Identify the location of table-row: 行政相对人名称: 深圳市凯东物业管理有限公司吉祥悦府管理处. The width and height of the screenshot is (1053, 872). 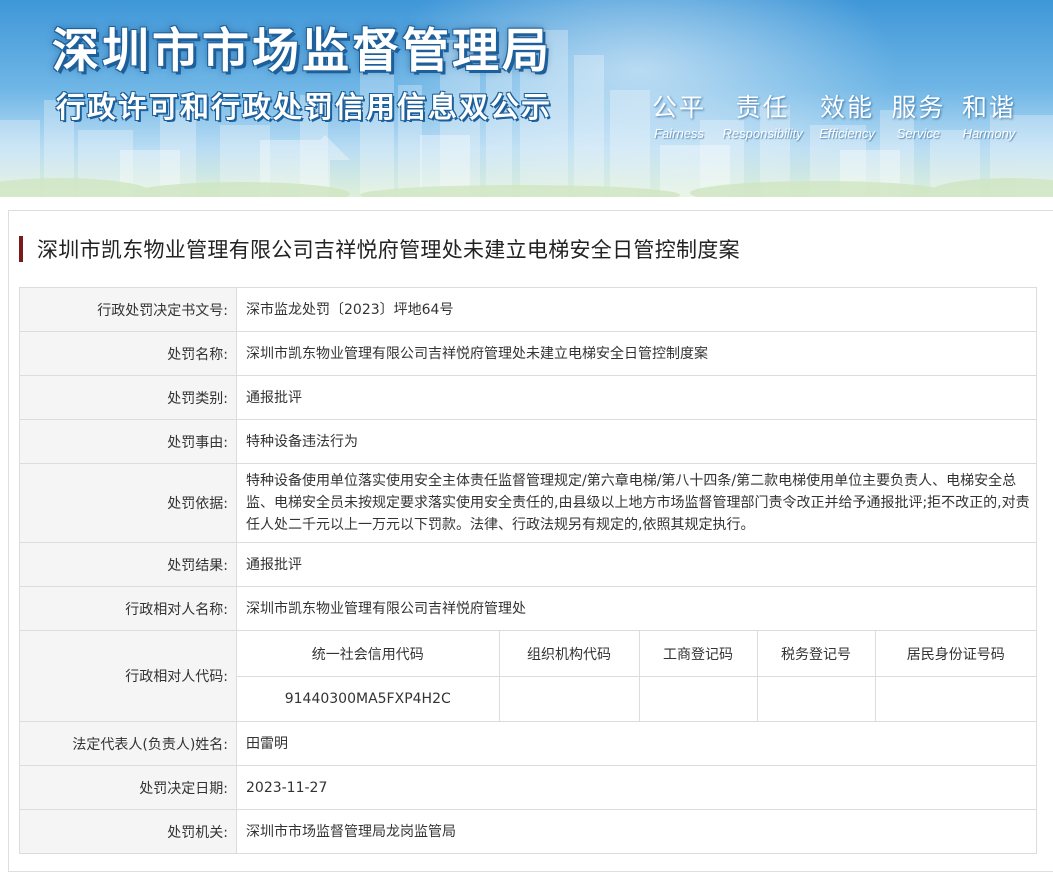
(528, 608).